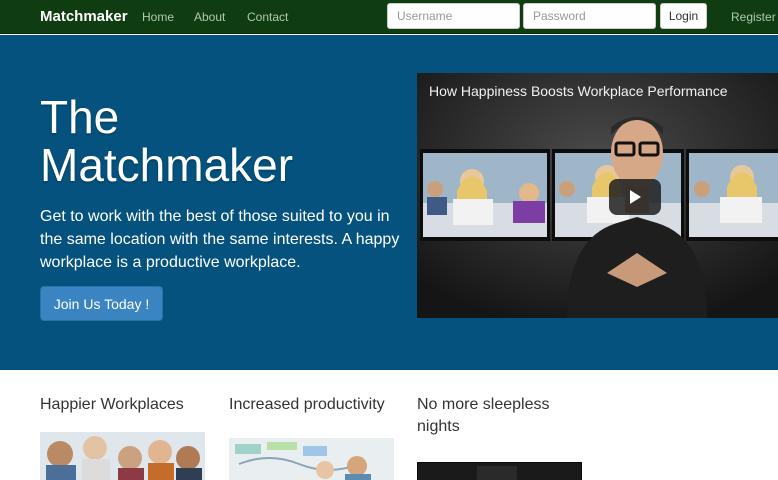 This screenshot has height=480, width=778. I want to click on play-button, so click(635, 197).